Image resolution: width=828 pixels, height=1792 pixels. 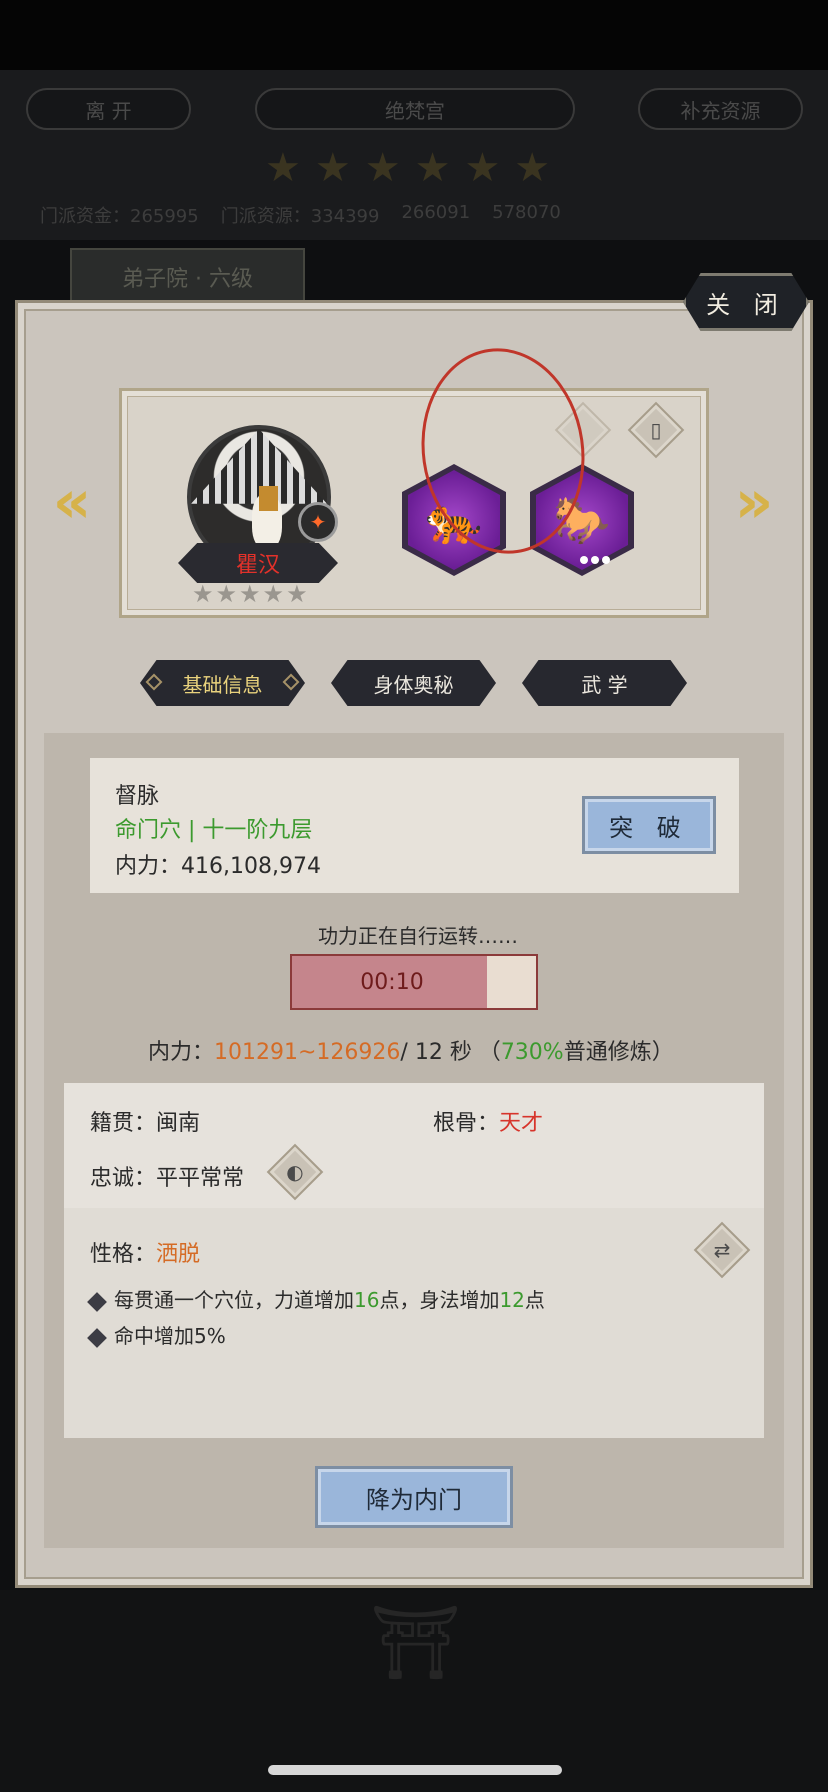 I want to click on loyalty-line: 忠诚：平平常常, so click(x=167, y=1176).